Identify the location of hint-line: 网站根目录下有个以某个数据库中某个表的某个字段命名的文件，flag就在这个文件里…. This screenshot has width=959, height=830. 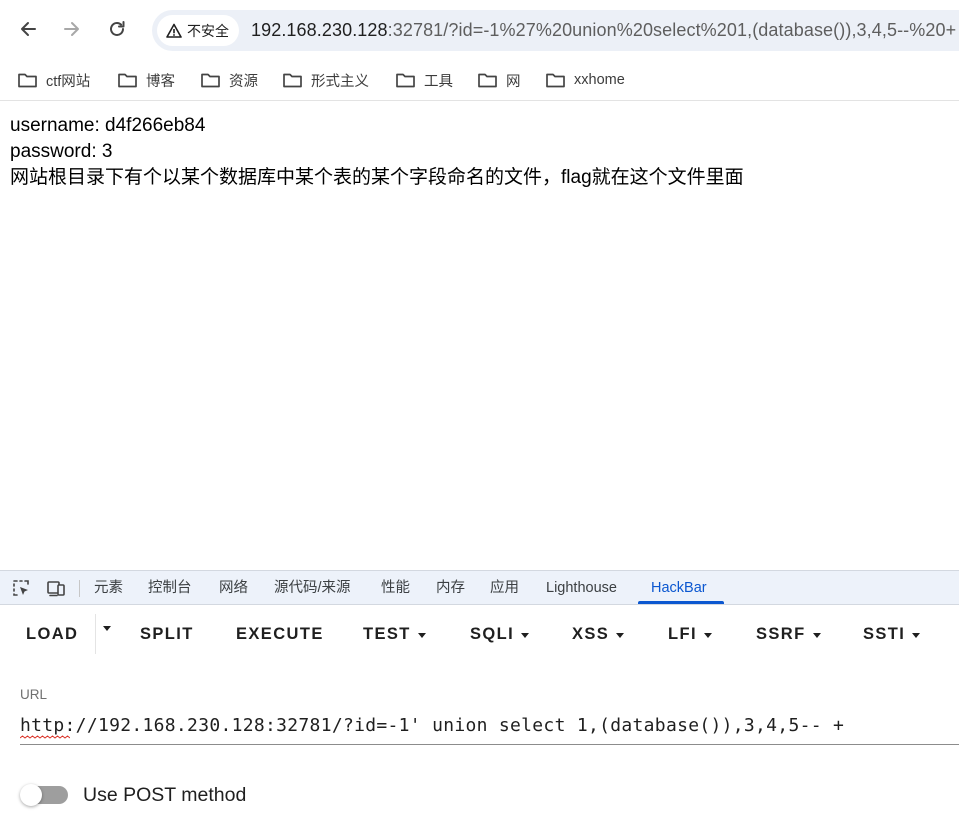
(377, 177).